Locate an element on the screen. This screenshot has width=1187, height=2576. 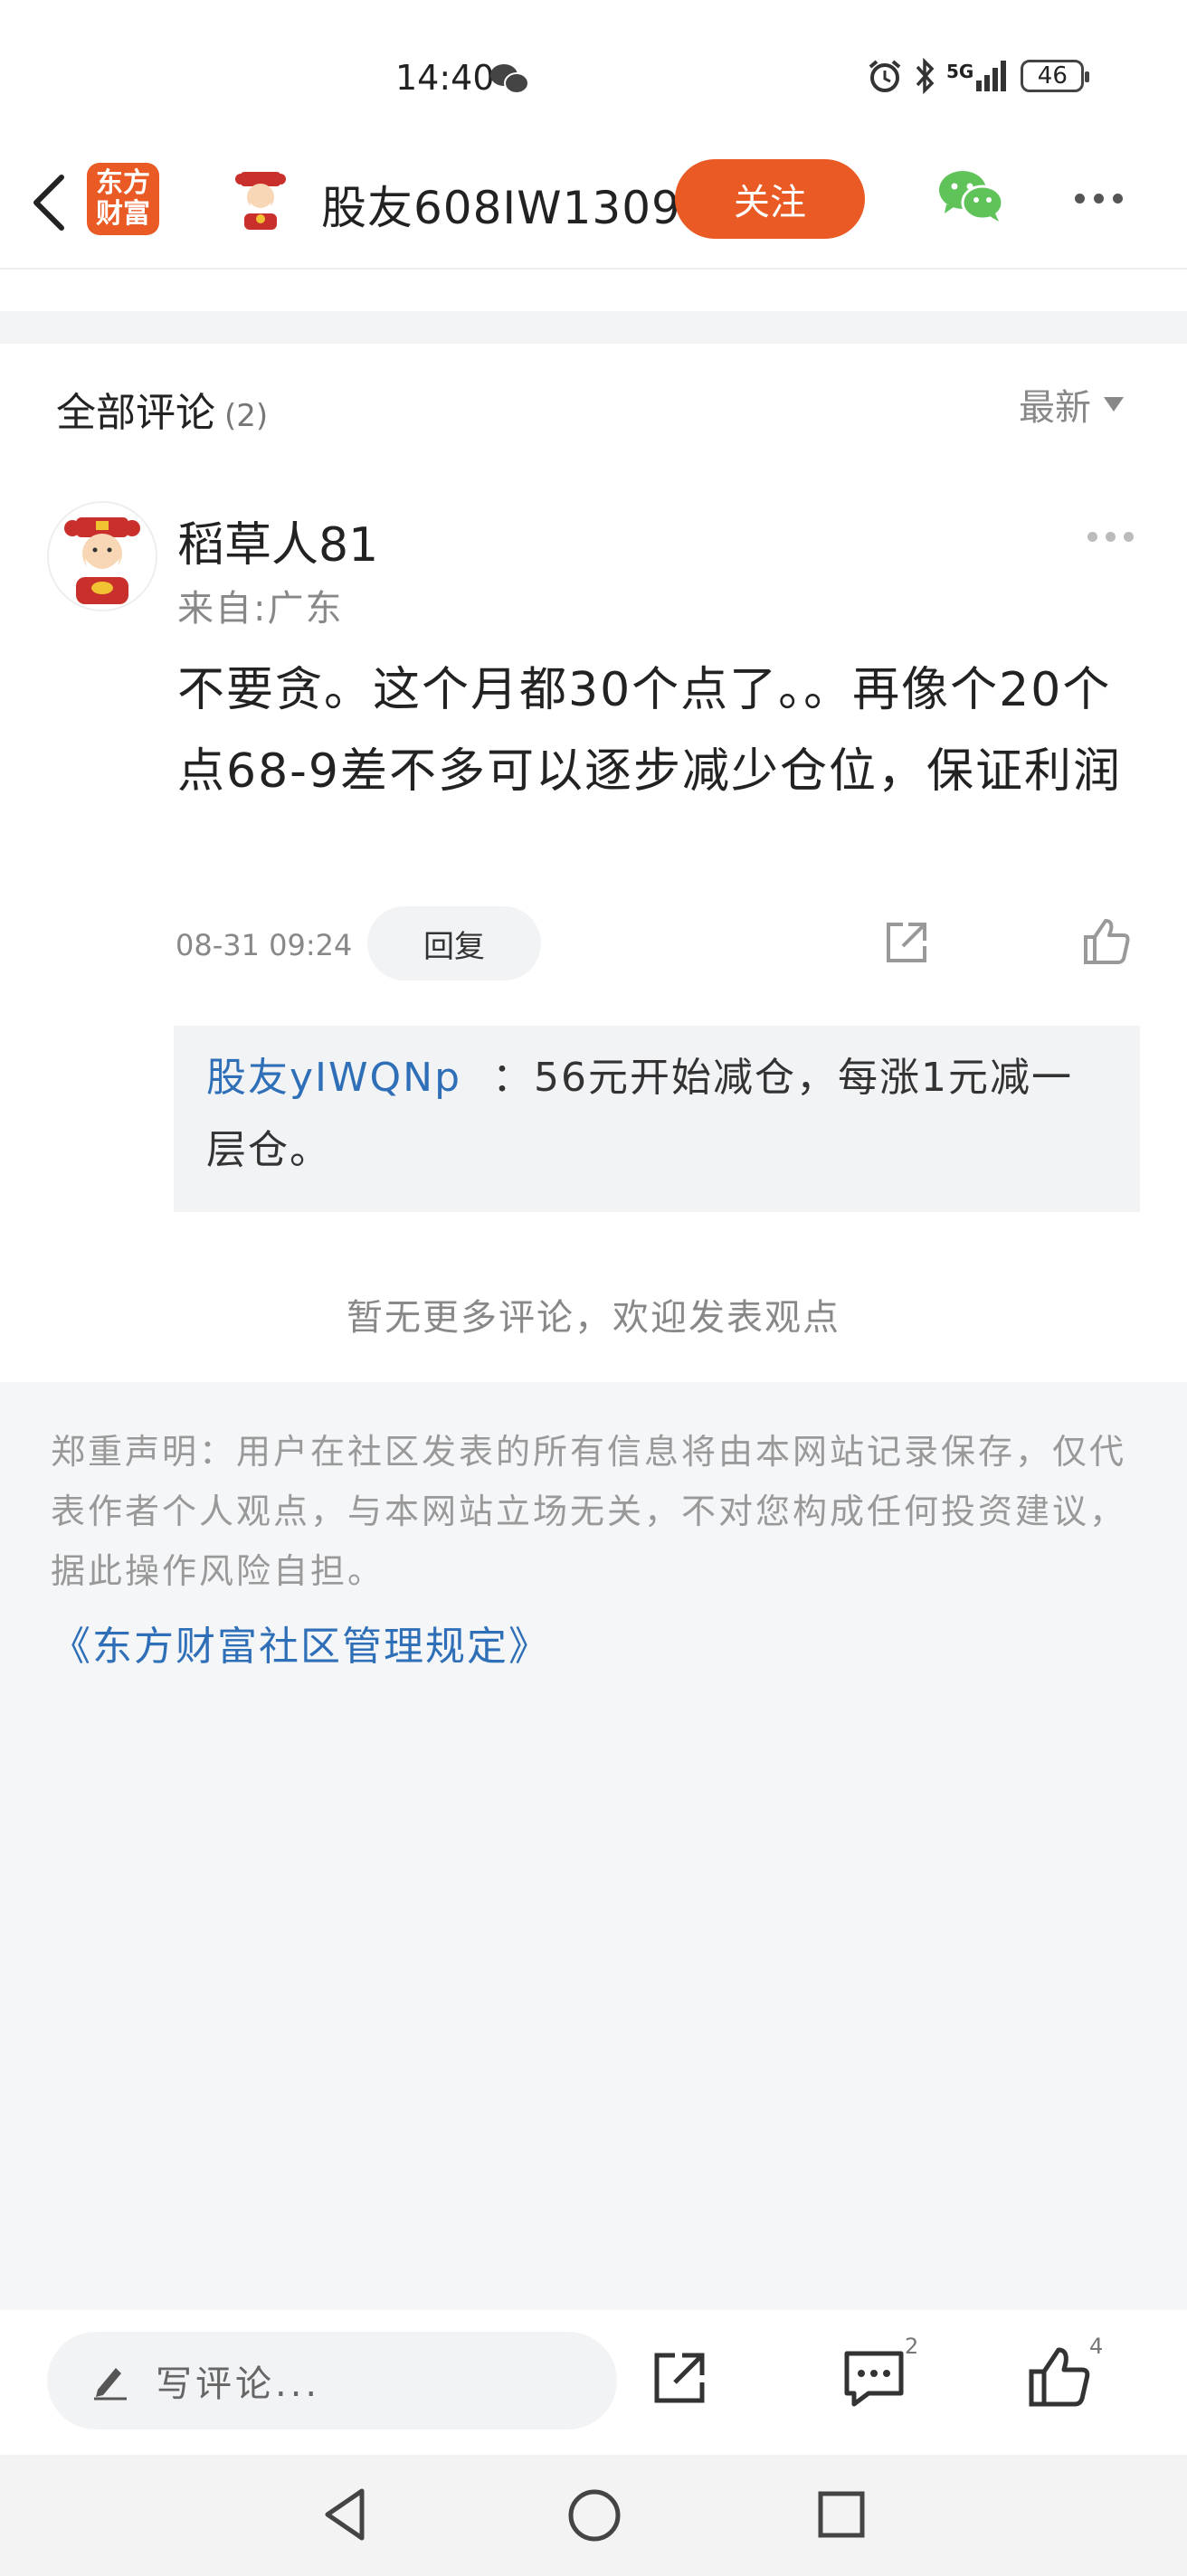
battery-level: 46 is located at coordinates (1052, 76).